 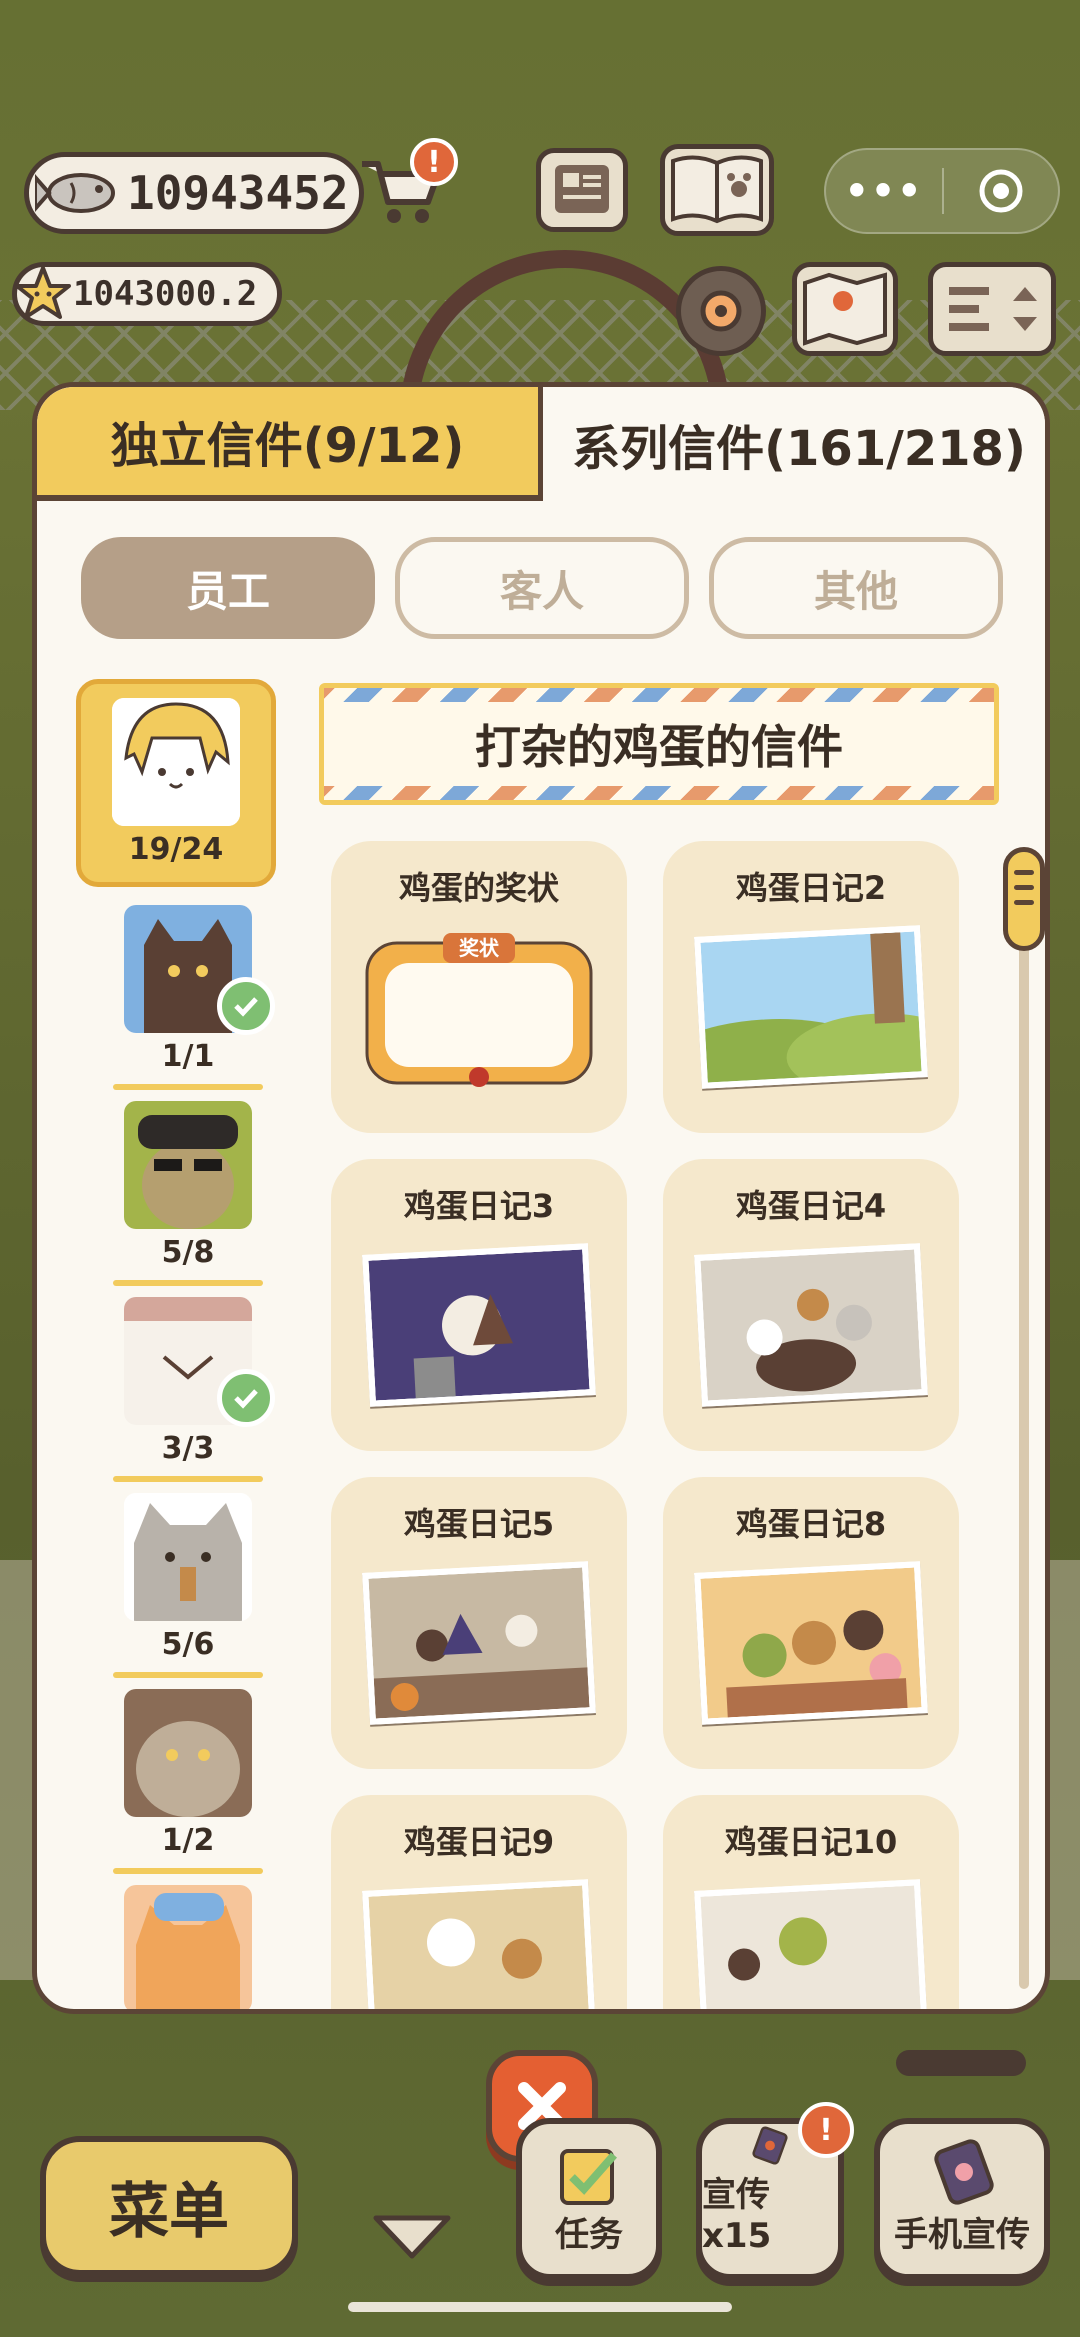 What do you see at coordinates (188, 1644) in the screenshot?
I see `character-letter-count: 5/6` at bounding box center [188, 1644].